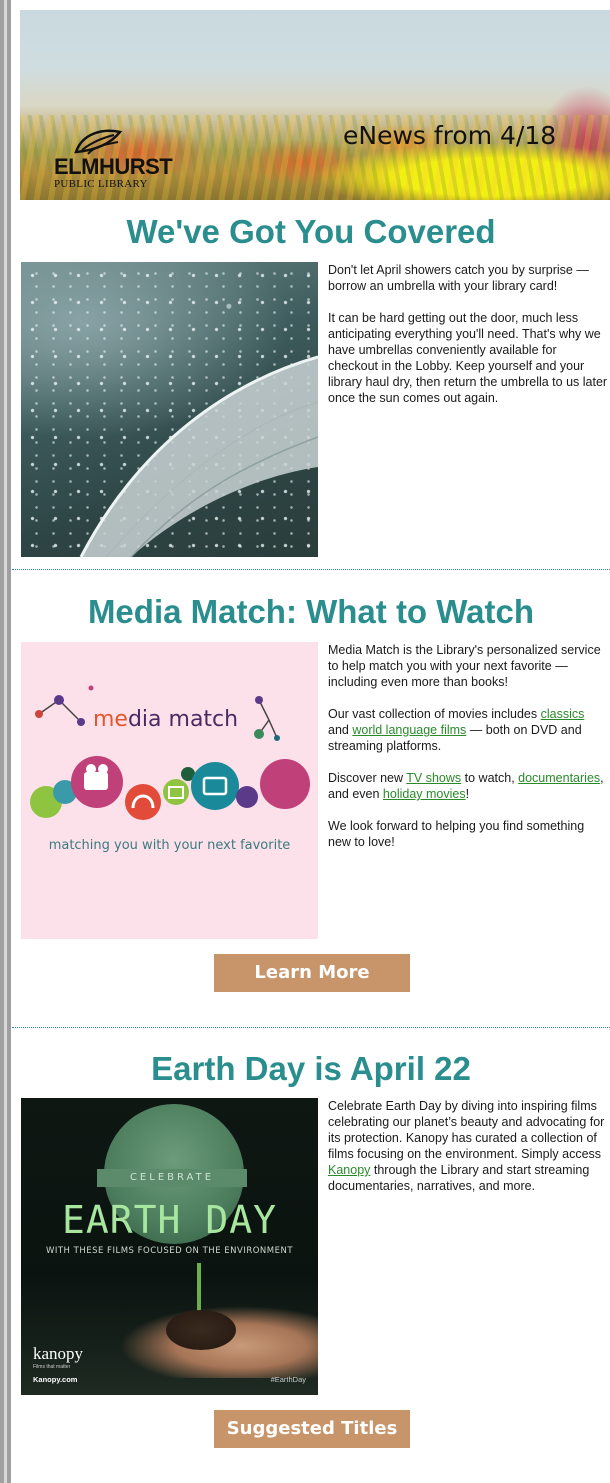 Image resolution: width=610 pixels, height=1483 pixels. Describe the element at coordinates (101, 184) in the screenshot. I see `logo-subtitle: PUBLIC LIBRARY` at that location.